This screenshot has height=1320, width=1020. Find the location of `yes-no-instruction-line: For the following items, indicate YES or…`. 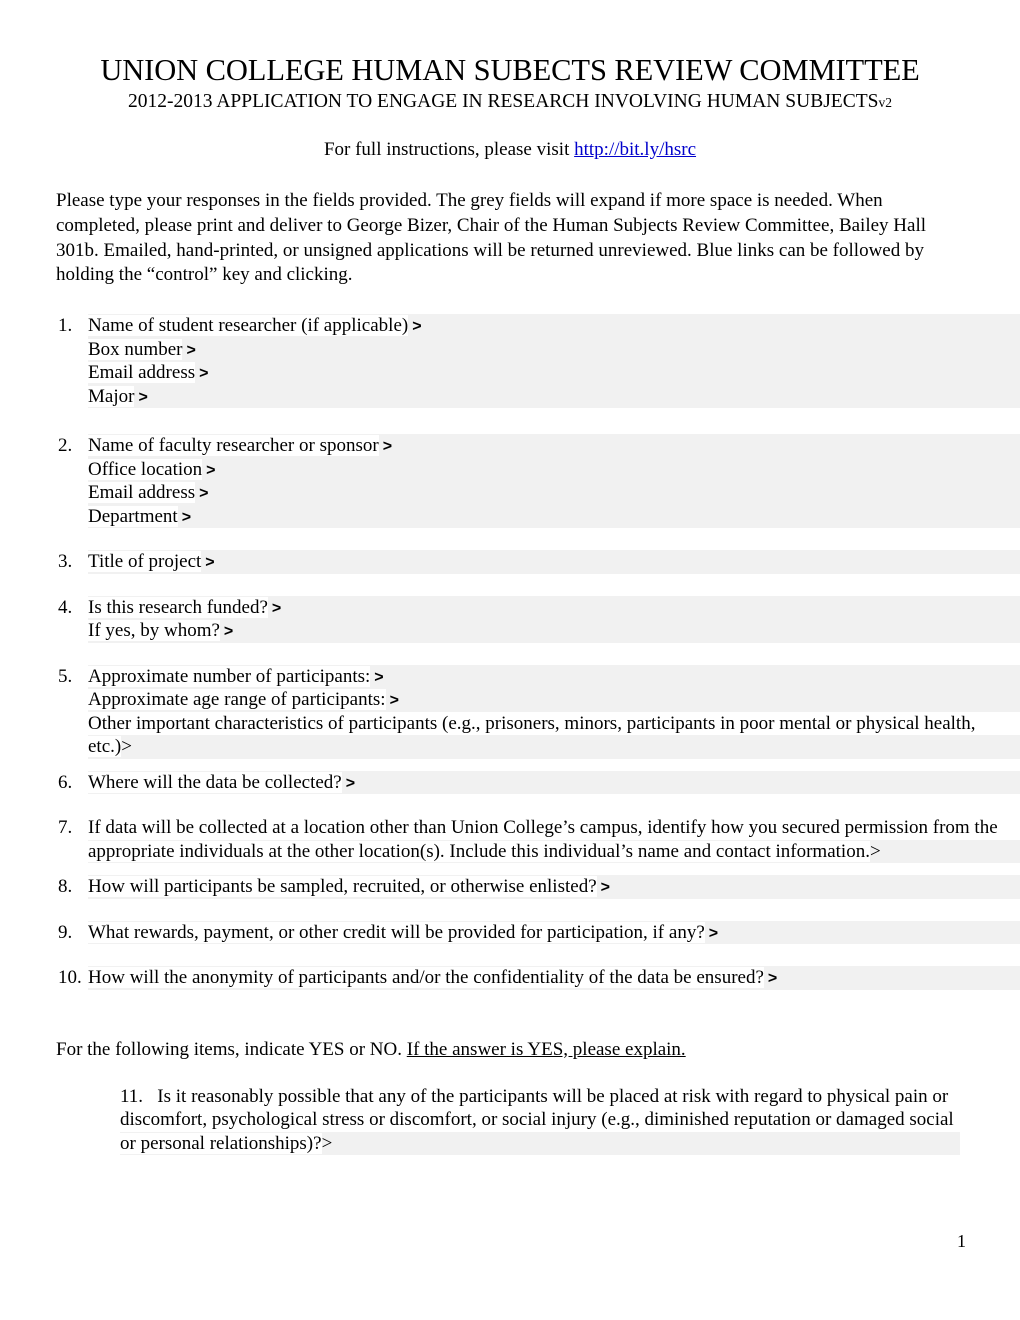

yes-no-instruction-line: For the following items, indicate YES or… is located at coordinates (510, 1049).